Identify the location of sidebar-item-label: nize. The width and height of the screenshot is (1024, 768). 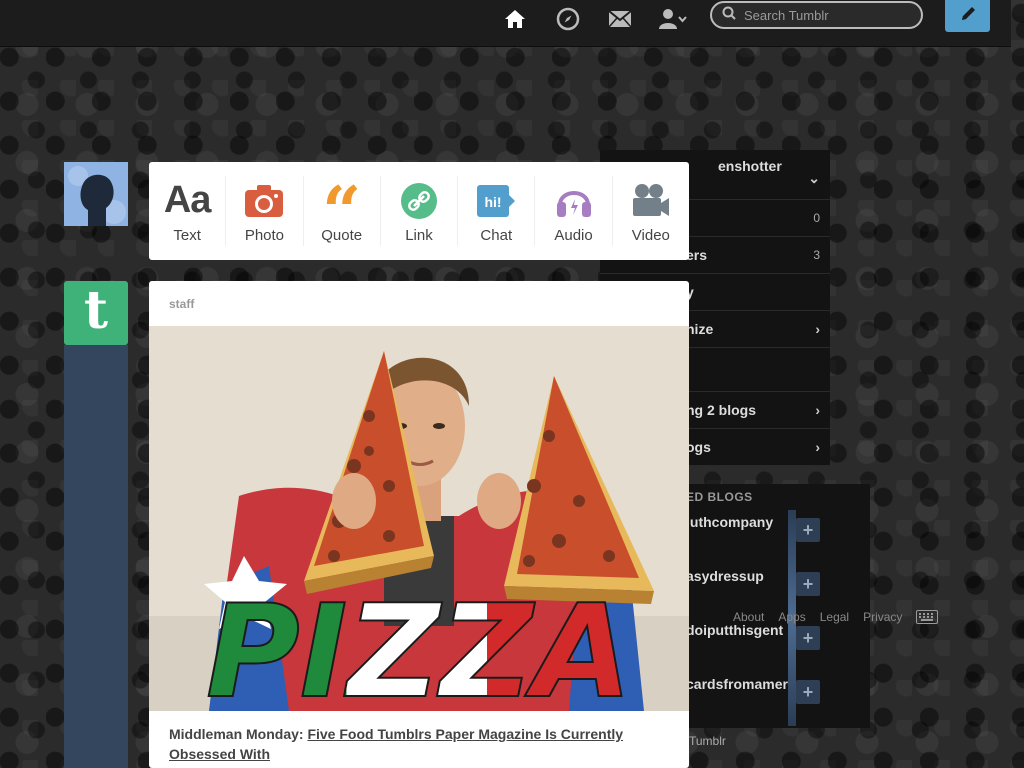
(700, 329).